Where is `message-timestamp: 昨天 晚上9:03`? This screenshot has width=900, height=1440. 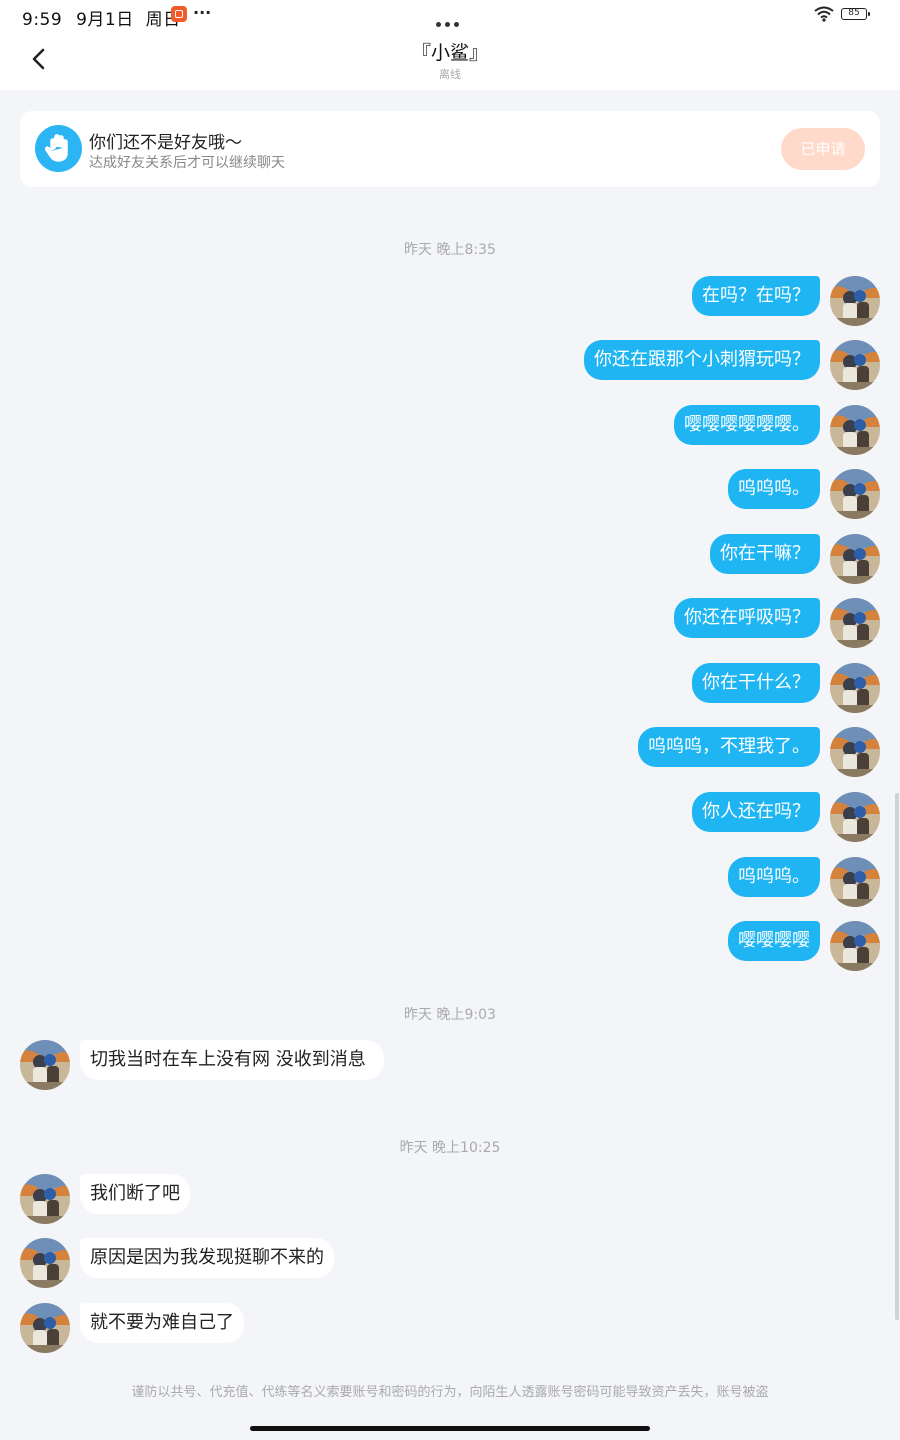
message-timestamp: 昨天 晚上9:03 is located at coordinates (450, 1015).